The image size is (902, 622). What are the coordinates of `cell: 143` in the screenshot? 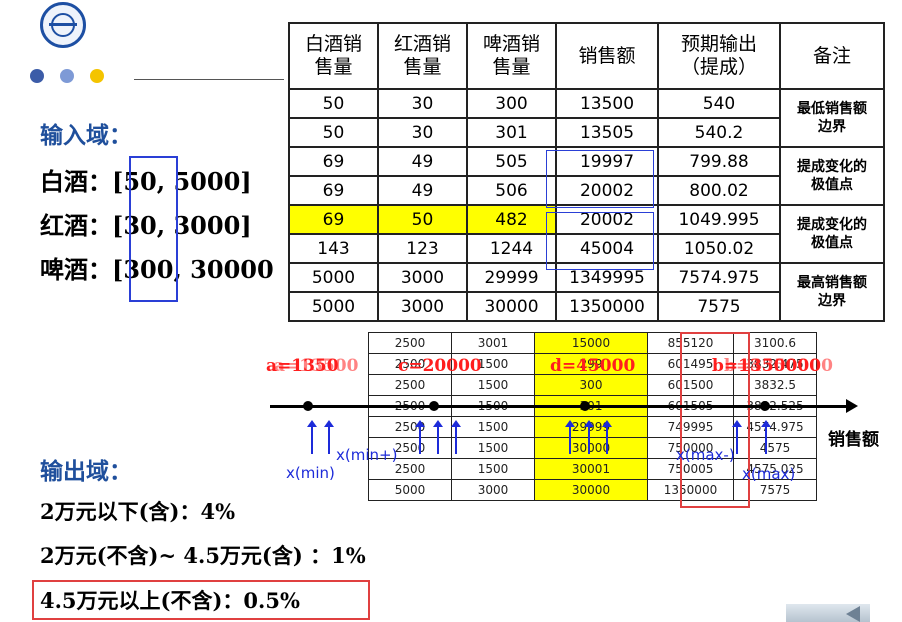 It's located at (333, 248).